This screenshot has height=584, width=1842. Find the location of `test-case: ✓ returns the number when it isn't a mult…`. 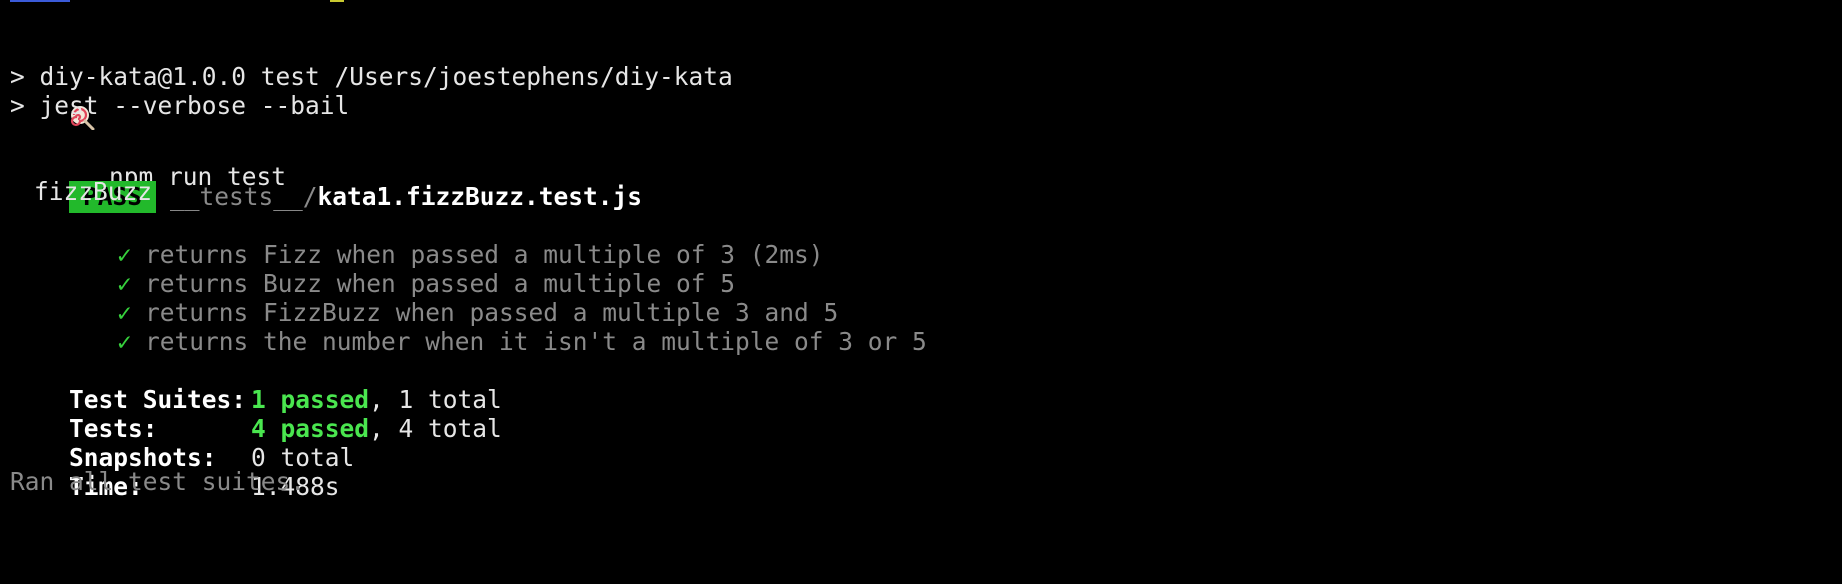

test-case: ✓ returns the number when it isn't a mult… is located at coordinates (492, 323).